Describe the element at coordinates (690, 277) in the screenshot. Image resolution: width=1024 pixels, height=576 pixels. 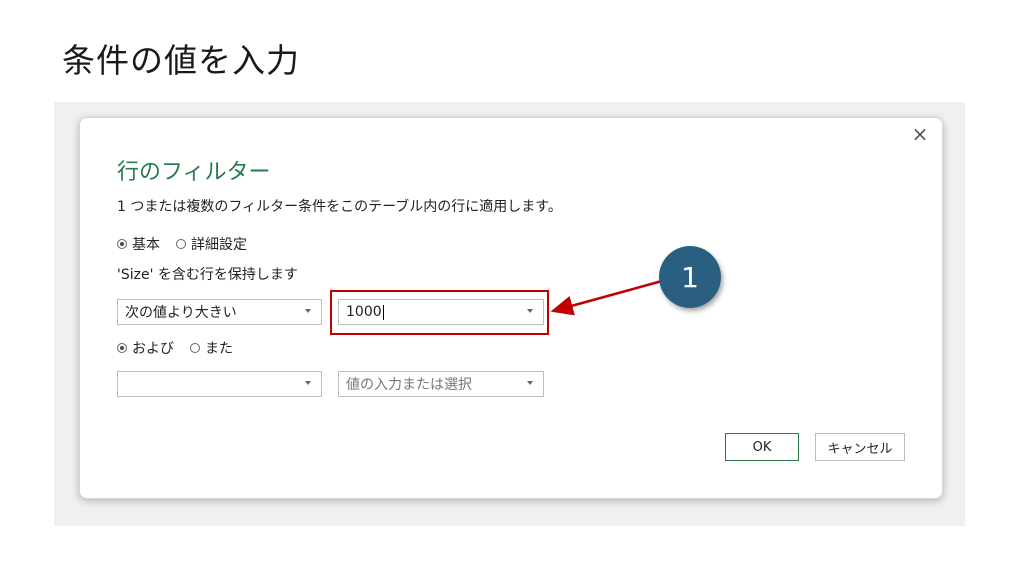
I see `step-number-badge: 1` at that location.